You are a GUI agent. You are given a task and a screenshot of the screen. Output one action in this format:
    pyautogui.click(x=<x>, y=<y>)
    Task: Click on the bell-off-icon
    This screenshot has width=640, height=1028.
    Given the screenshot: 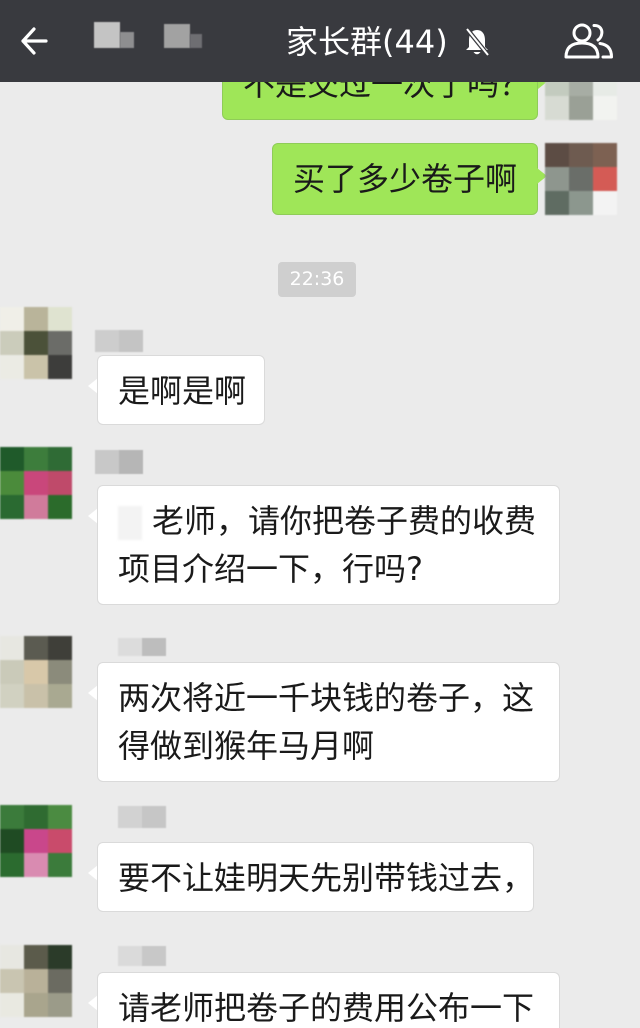 What is the action you would take?
    pyautogui.click(x=477, y=42)
    